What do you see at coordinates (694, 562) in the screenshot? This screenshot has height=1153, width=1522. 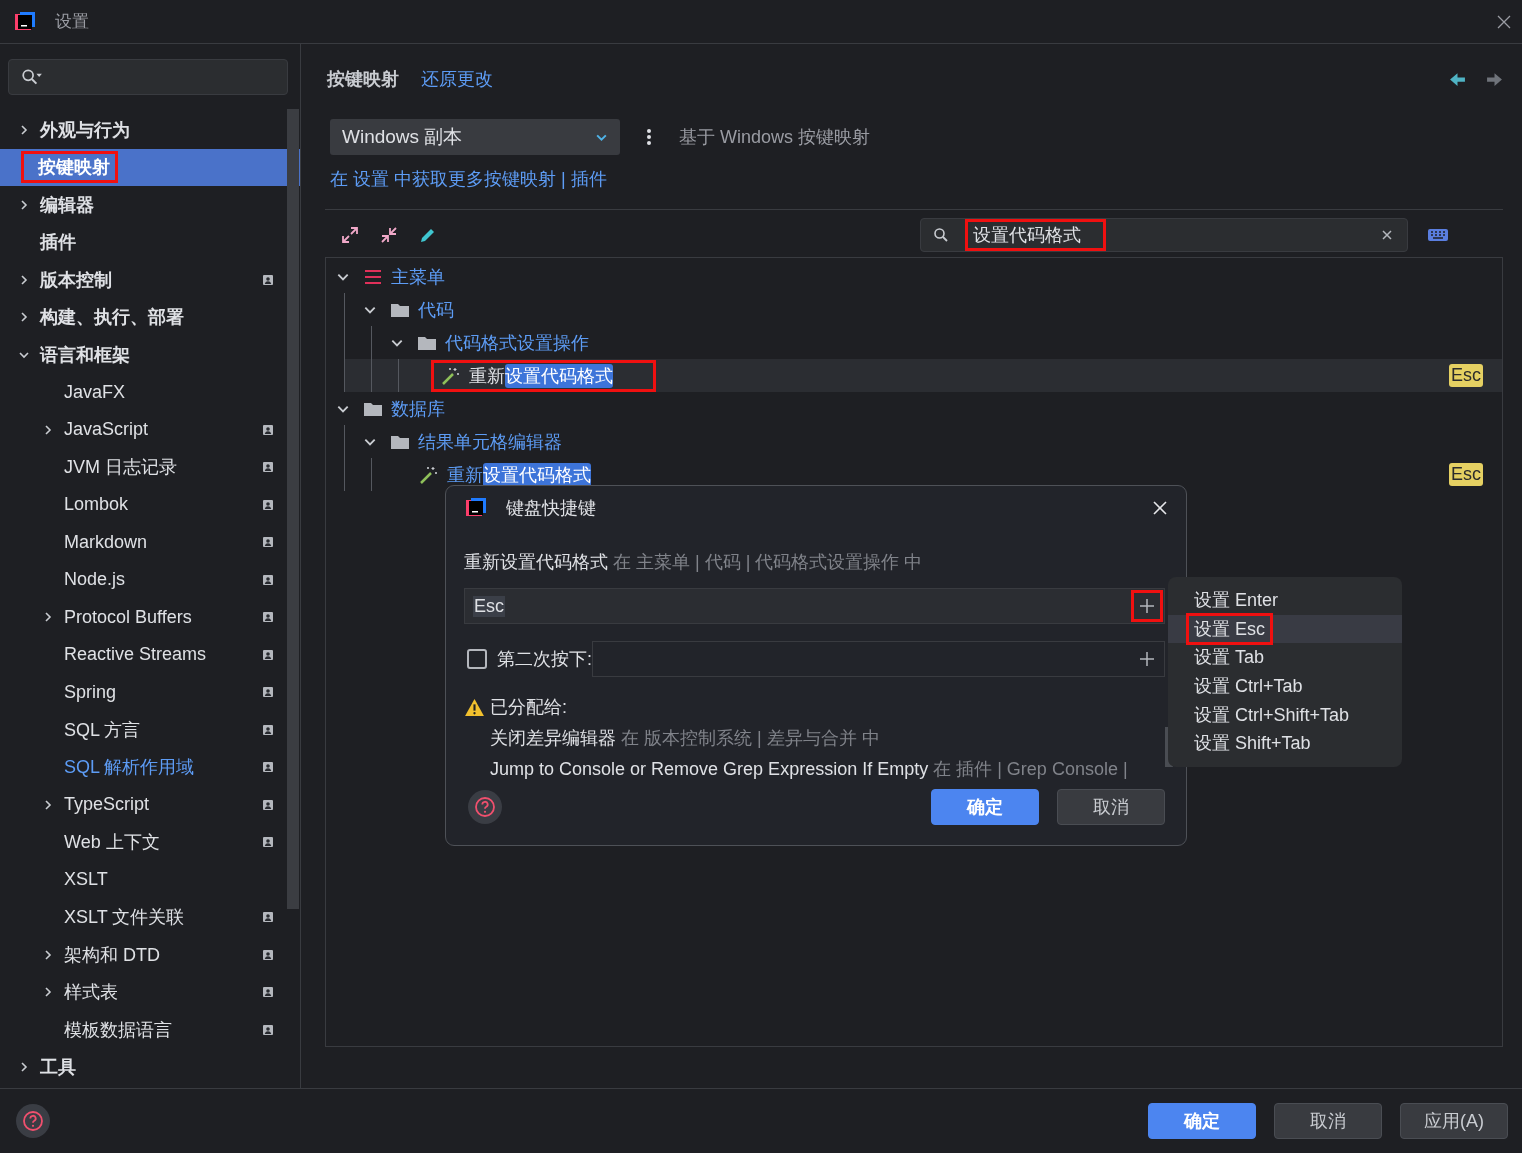 I see `action-description: 重新设置代码格式 在 主菜单 | 代码 | 代码格式设置操作 中` at bounding box center [694, 562].